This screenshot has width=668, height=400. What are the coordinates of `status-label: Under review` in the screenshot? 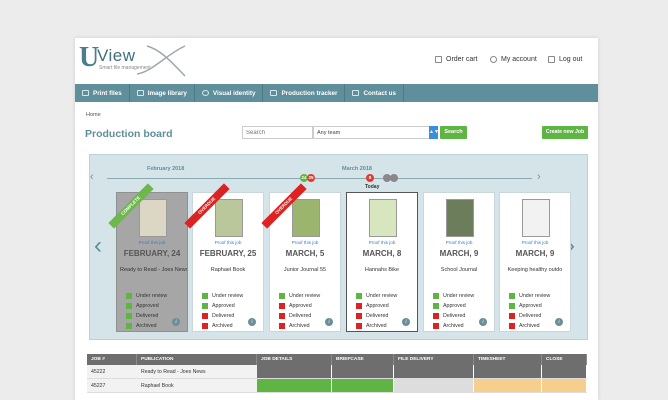 It's located at (228, 296).